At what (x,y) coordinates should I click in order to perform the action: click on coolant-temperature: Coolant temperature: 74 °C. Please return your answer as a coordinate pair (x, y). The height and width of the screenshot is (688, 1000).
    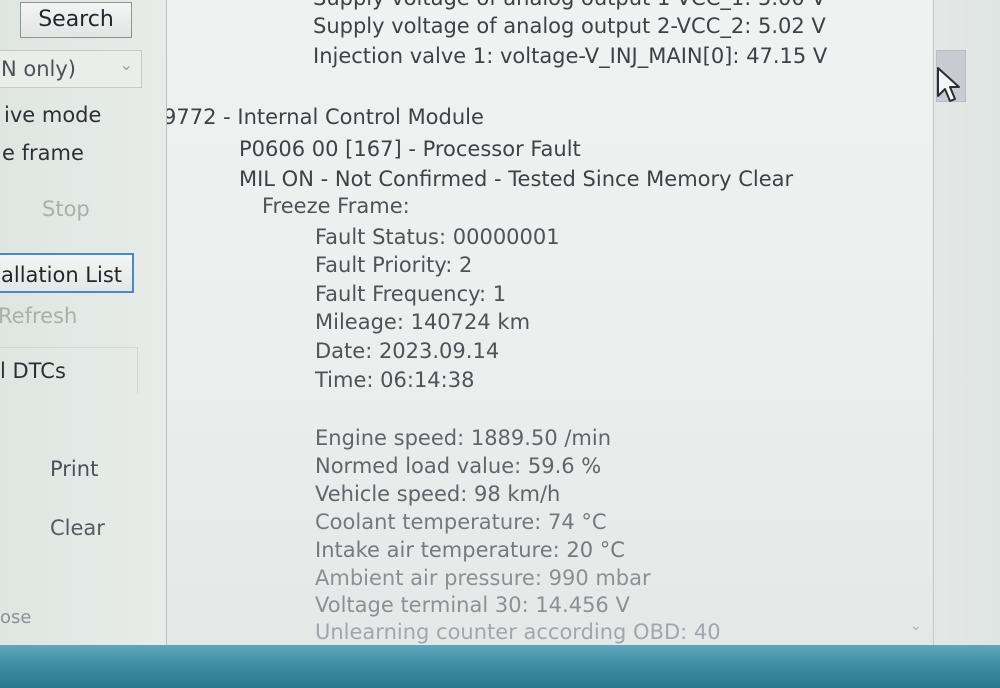
    Looking at the image, I should click on (461, 522).